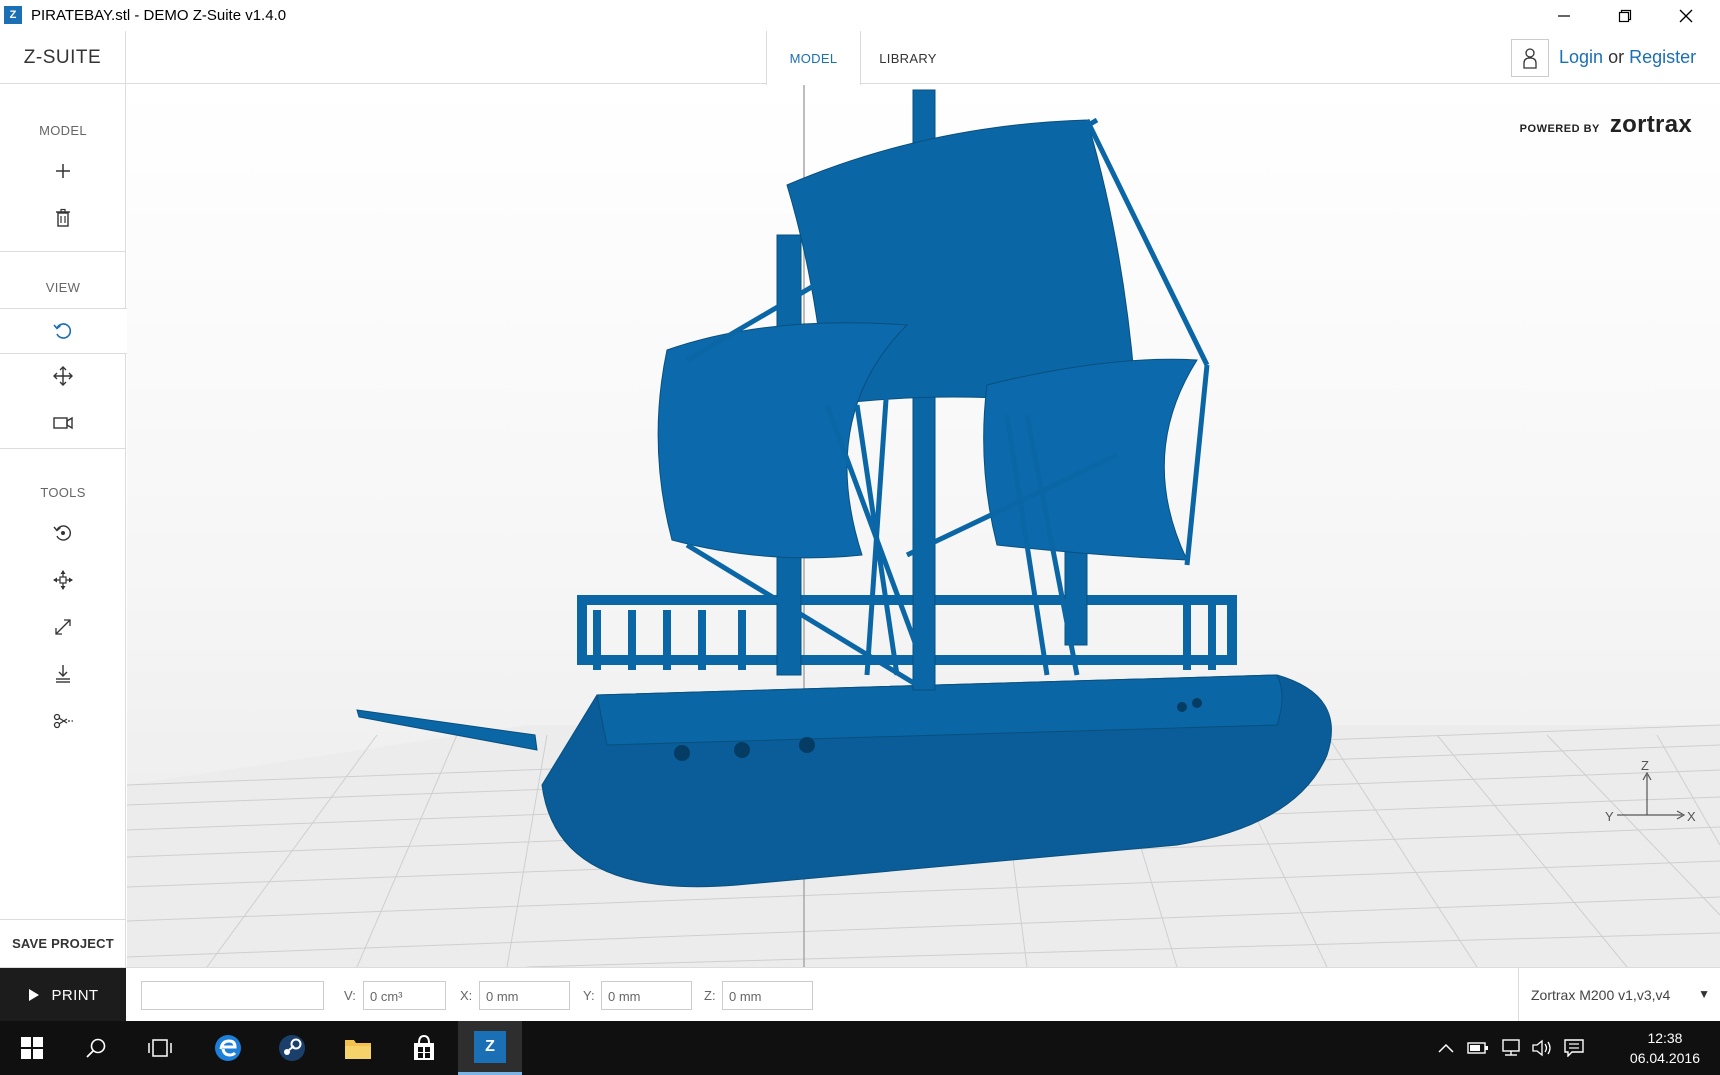 Image resolution: width=1720 pixels, height=1075 pixels. What do you see at coordinates (1609, 816) in the screenshot?
I see `axis-label-y: Y` at bounding box center [1609, 816].